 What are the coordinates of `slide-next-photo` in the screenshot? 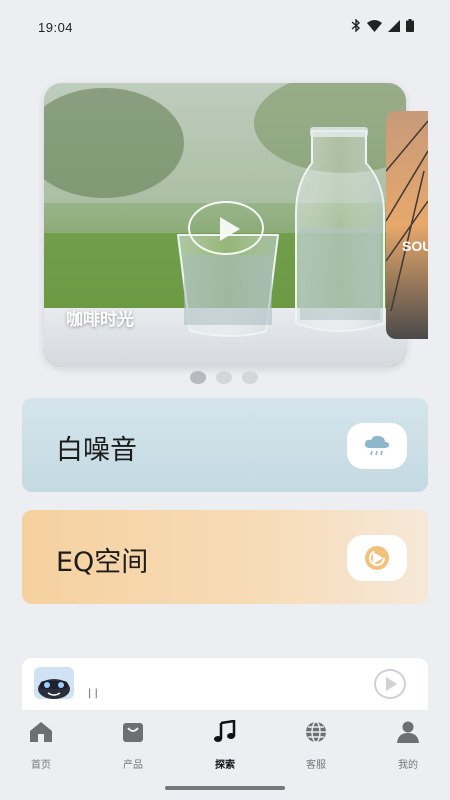 It's located at (407, 225).